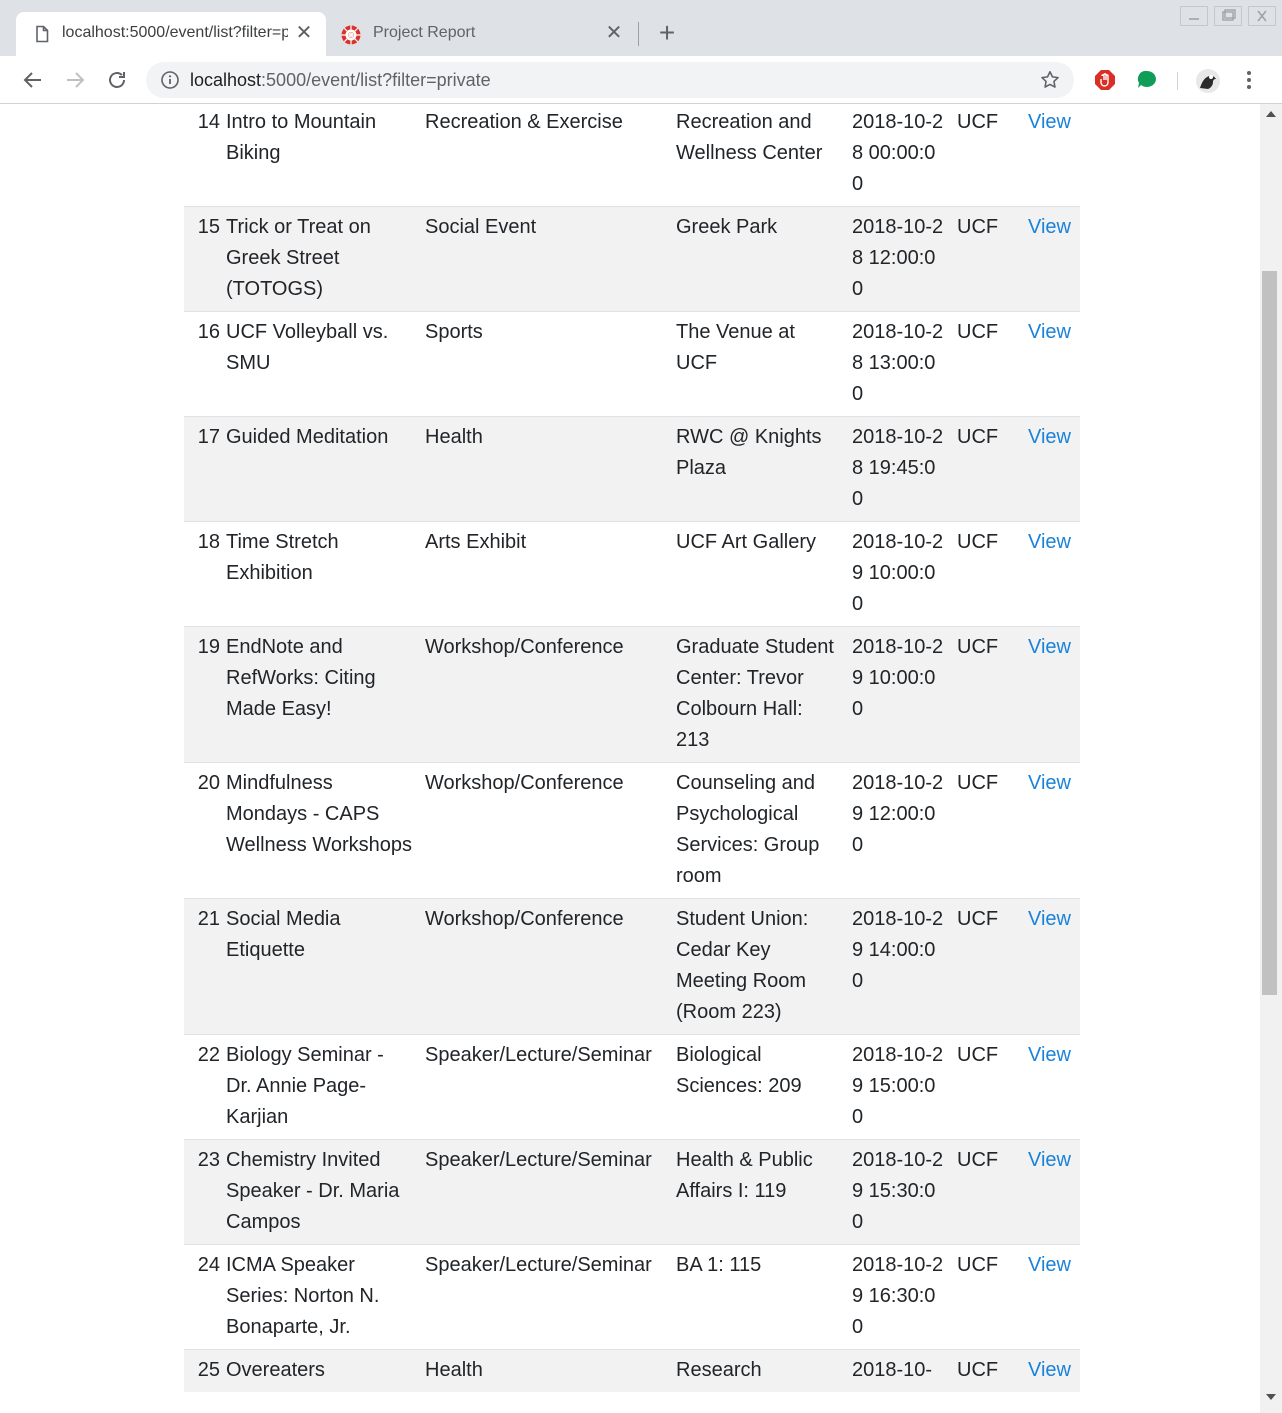 The width and height of the screenshot is (1282, 1413). What do you see at coordinates (483, 34) in the screenshot?
I see `tab-project-report: Project Report ✕` at bounding box center [483, 34].